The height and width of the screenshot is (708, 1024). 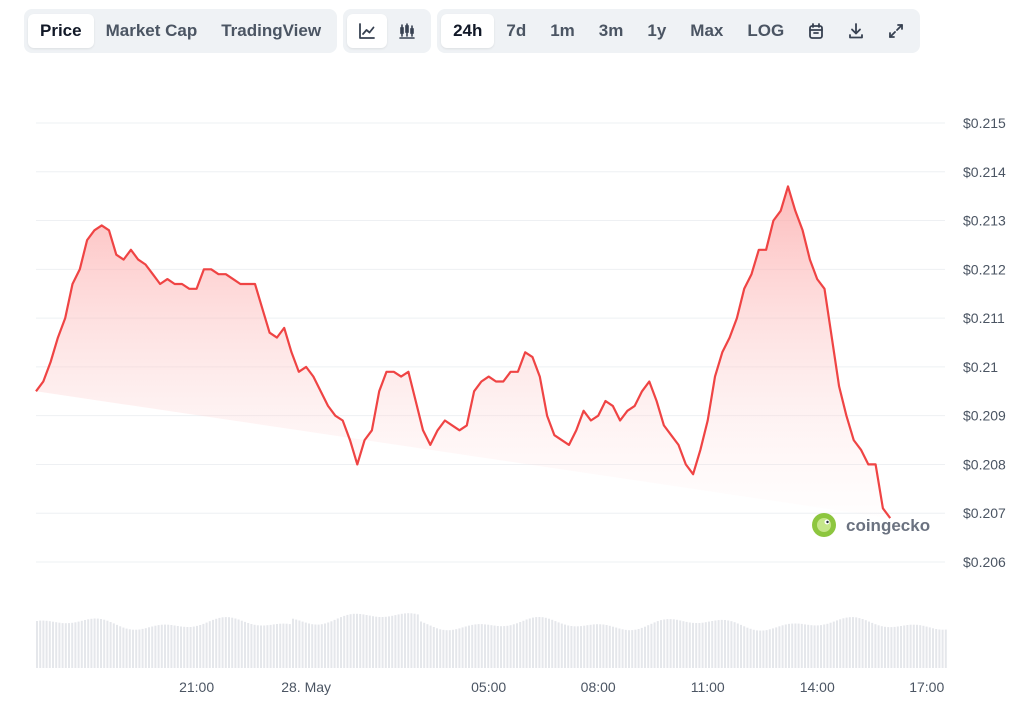 What do you see at coordinates (980, 367) in the screenshot?
I see `y-tick-label: $0.21` at bounding box center [980, 367].